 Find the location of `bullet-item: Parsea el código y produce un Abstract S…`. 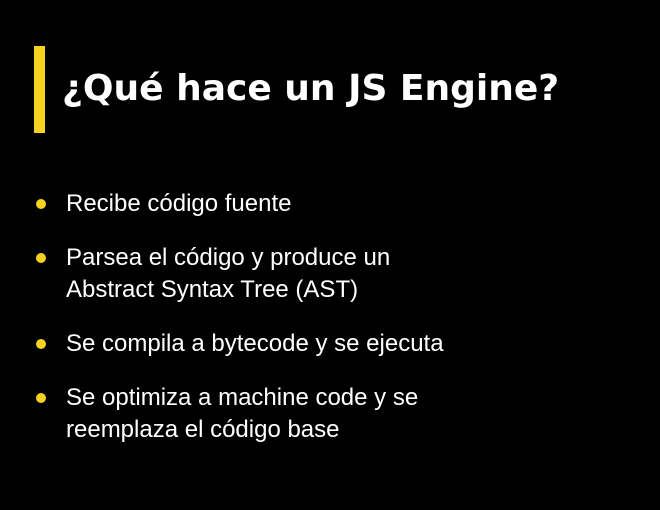

bullet-item: Parsea el código y produce un Abstract S… is located at coordinates (336, 274).